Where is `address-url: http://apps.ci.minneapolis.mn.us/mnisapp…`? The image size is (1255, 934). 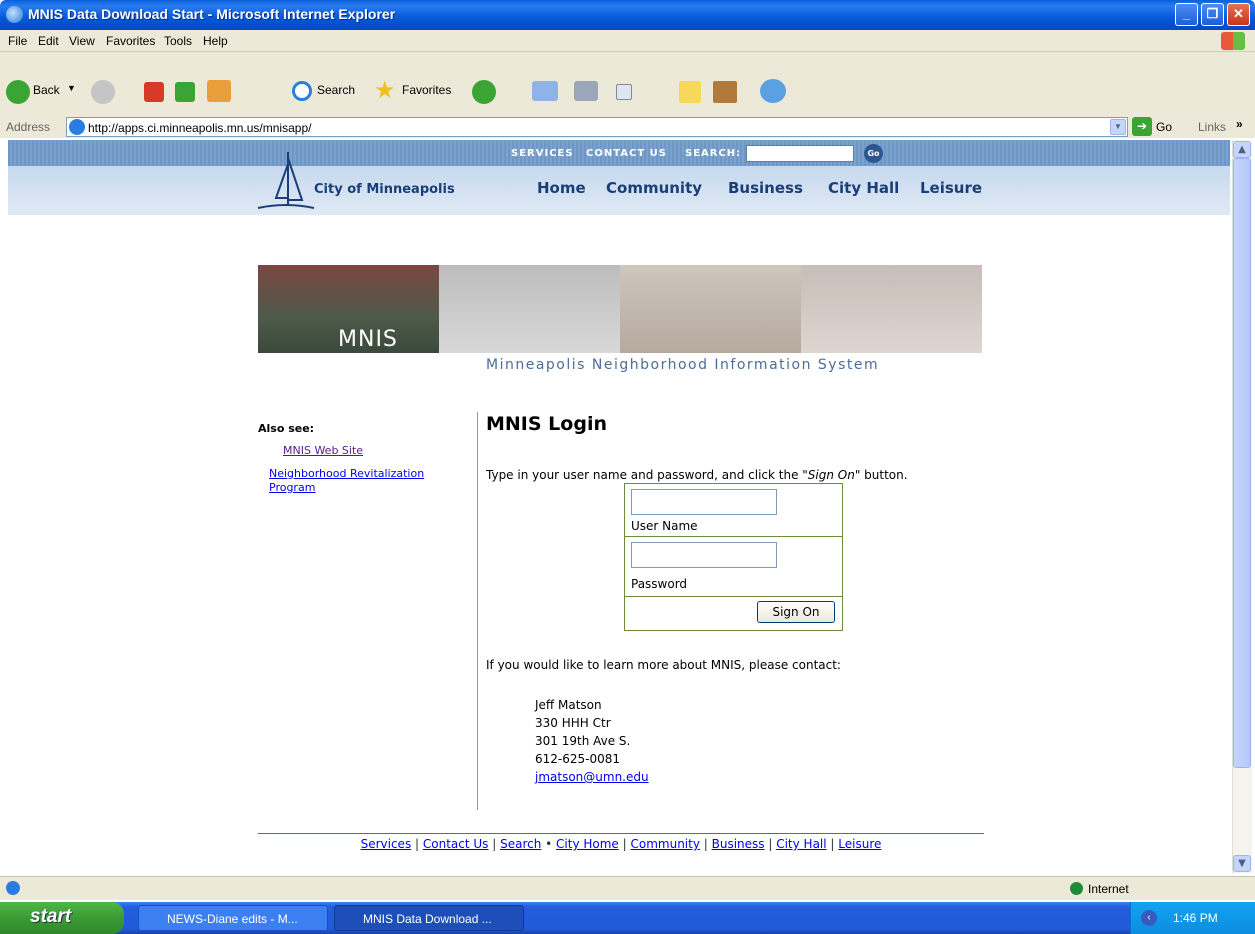
address-url: http://apps.ci.minneapolis.mn.us/mnisapp… is located at coordinates (200, 128).